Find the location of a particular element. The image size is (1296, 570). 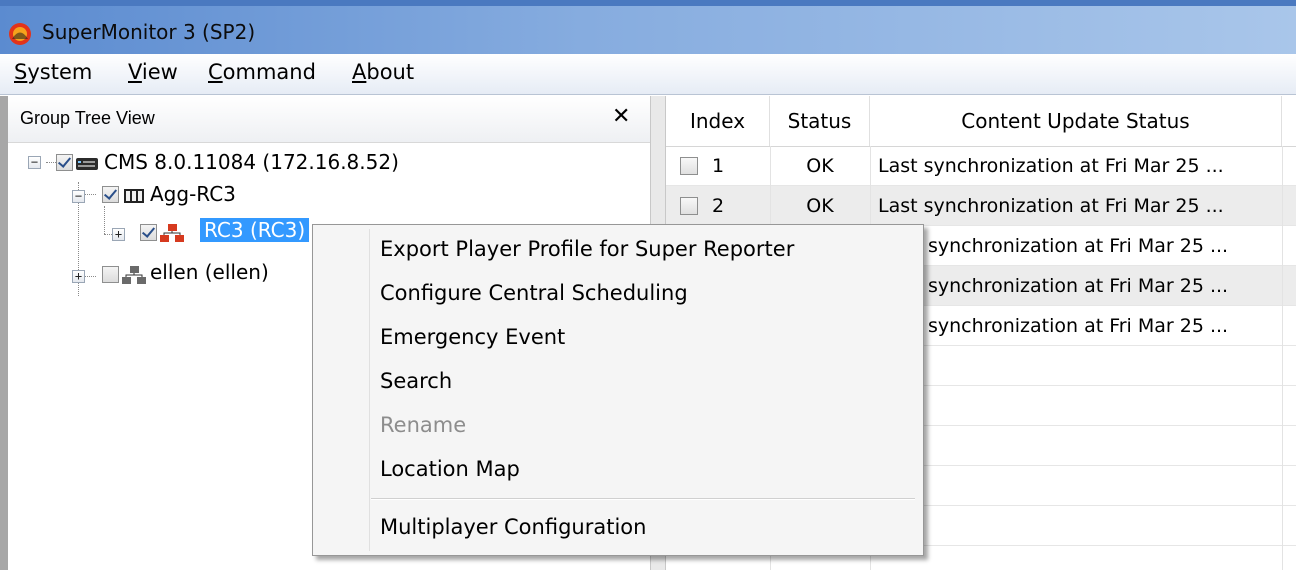

column-header-status: Status is located at coordinates (820, 121).